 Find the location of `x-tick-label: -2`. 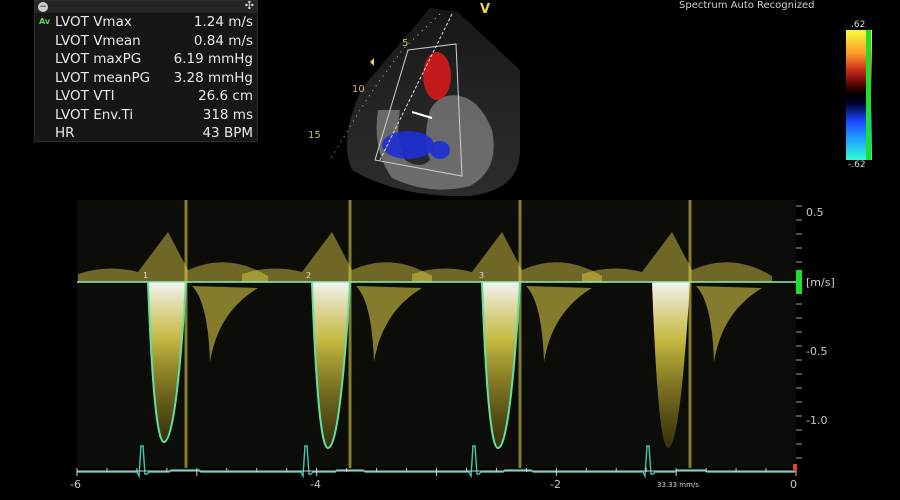

x-tick-label: -2 is located at coordinates (555, 484).